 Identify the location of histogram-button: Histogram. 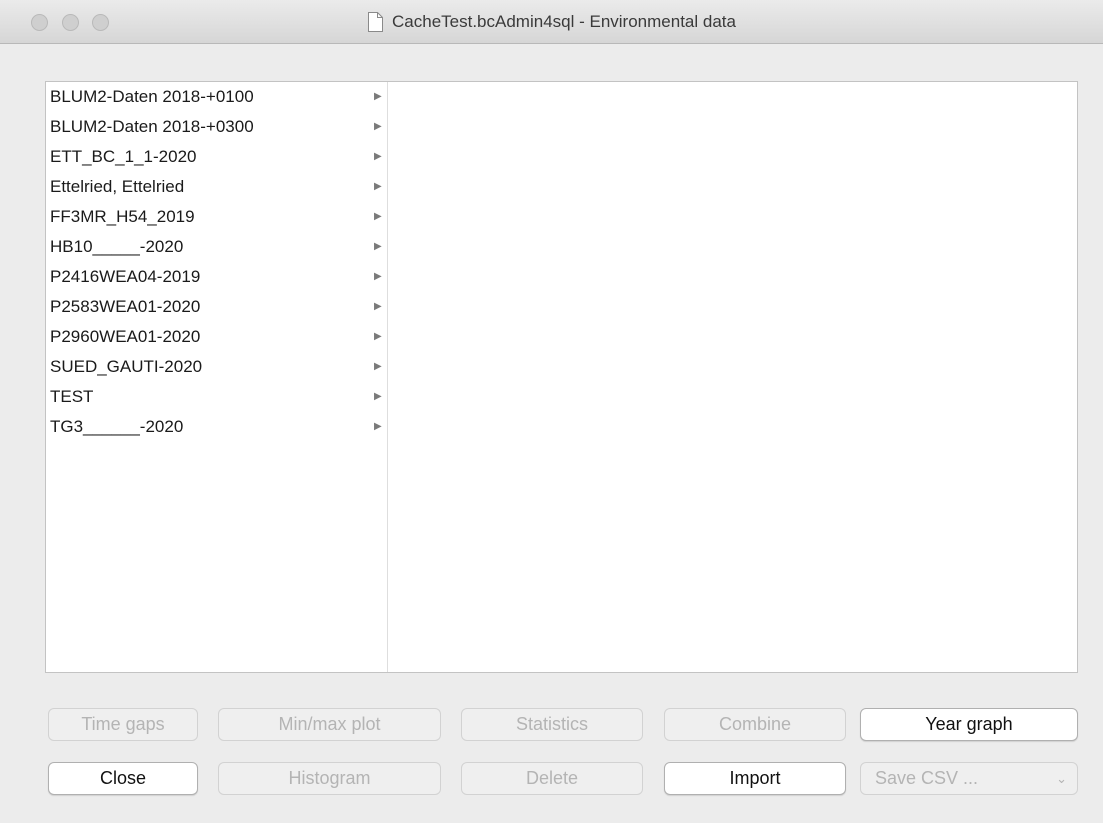
(329, 778).